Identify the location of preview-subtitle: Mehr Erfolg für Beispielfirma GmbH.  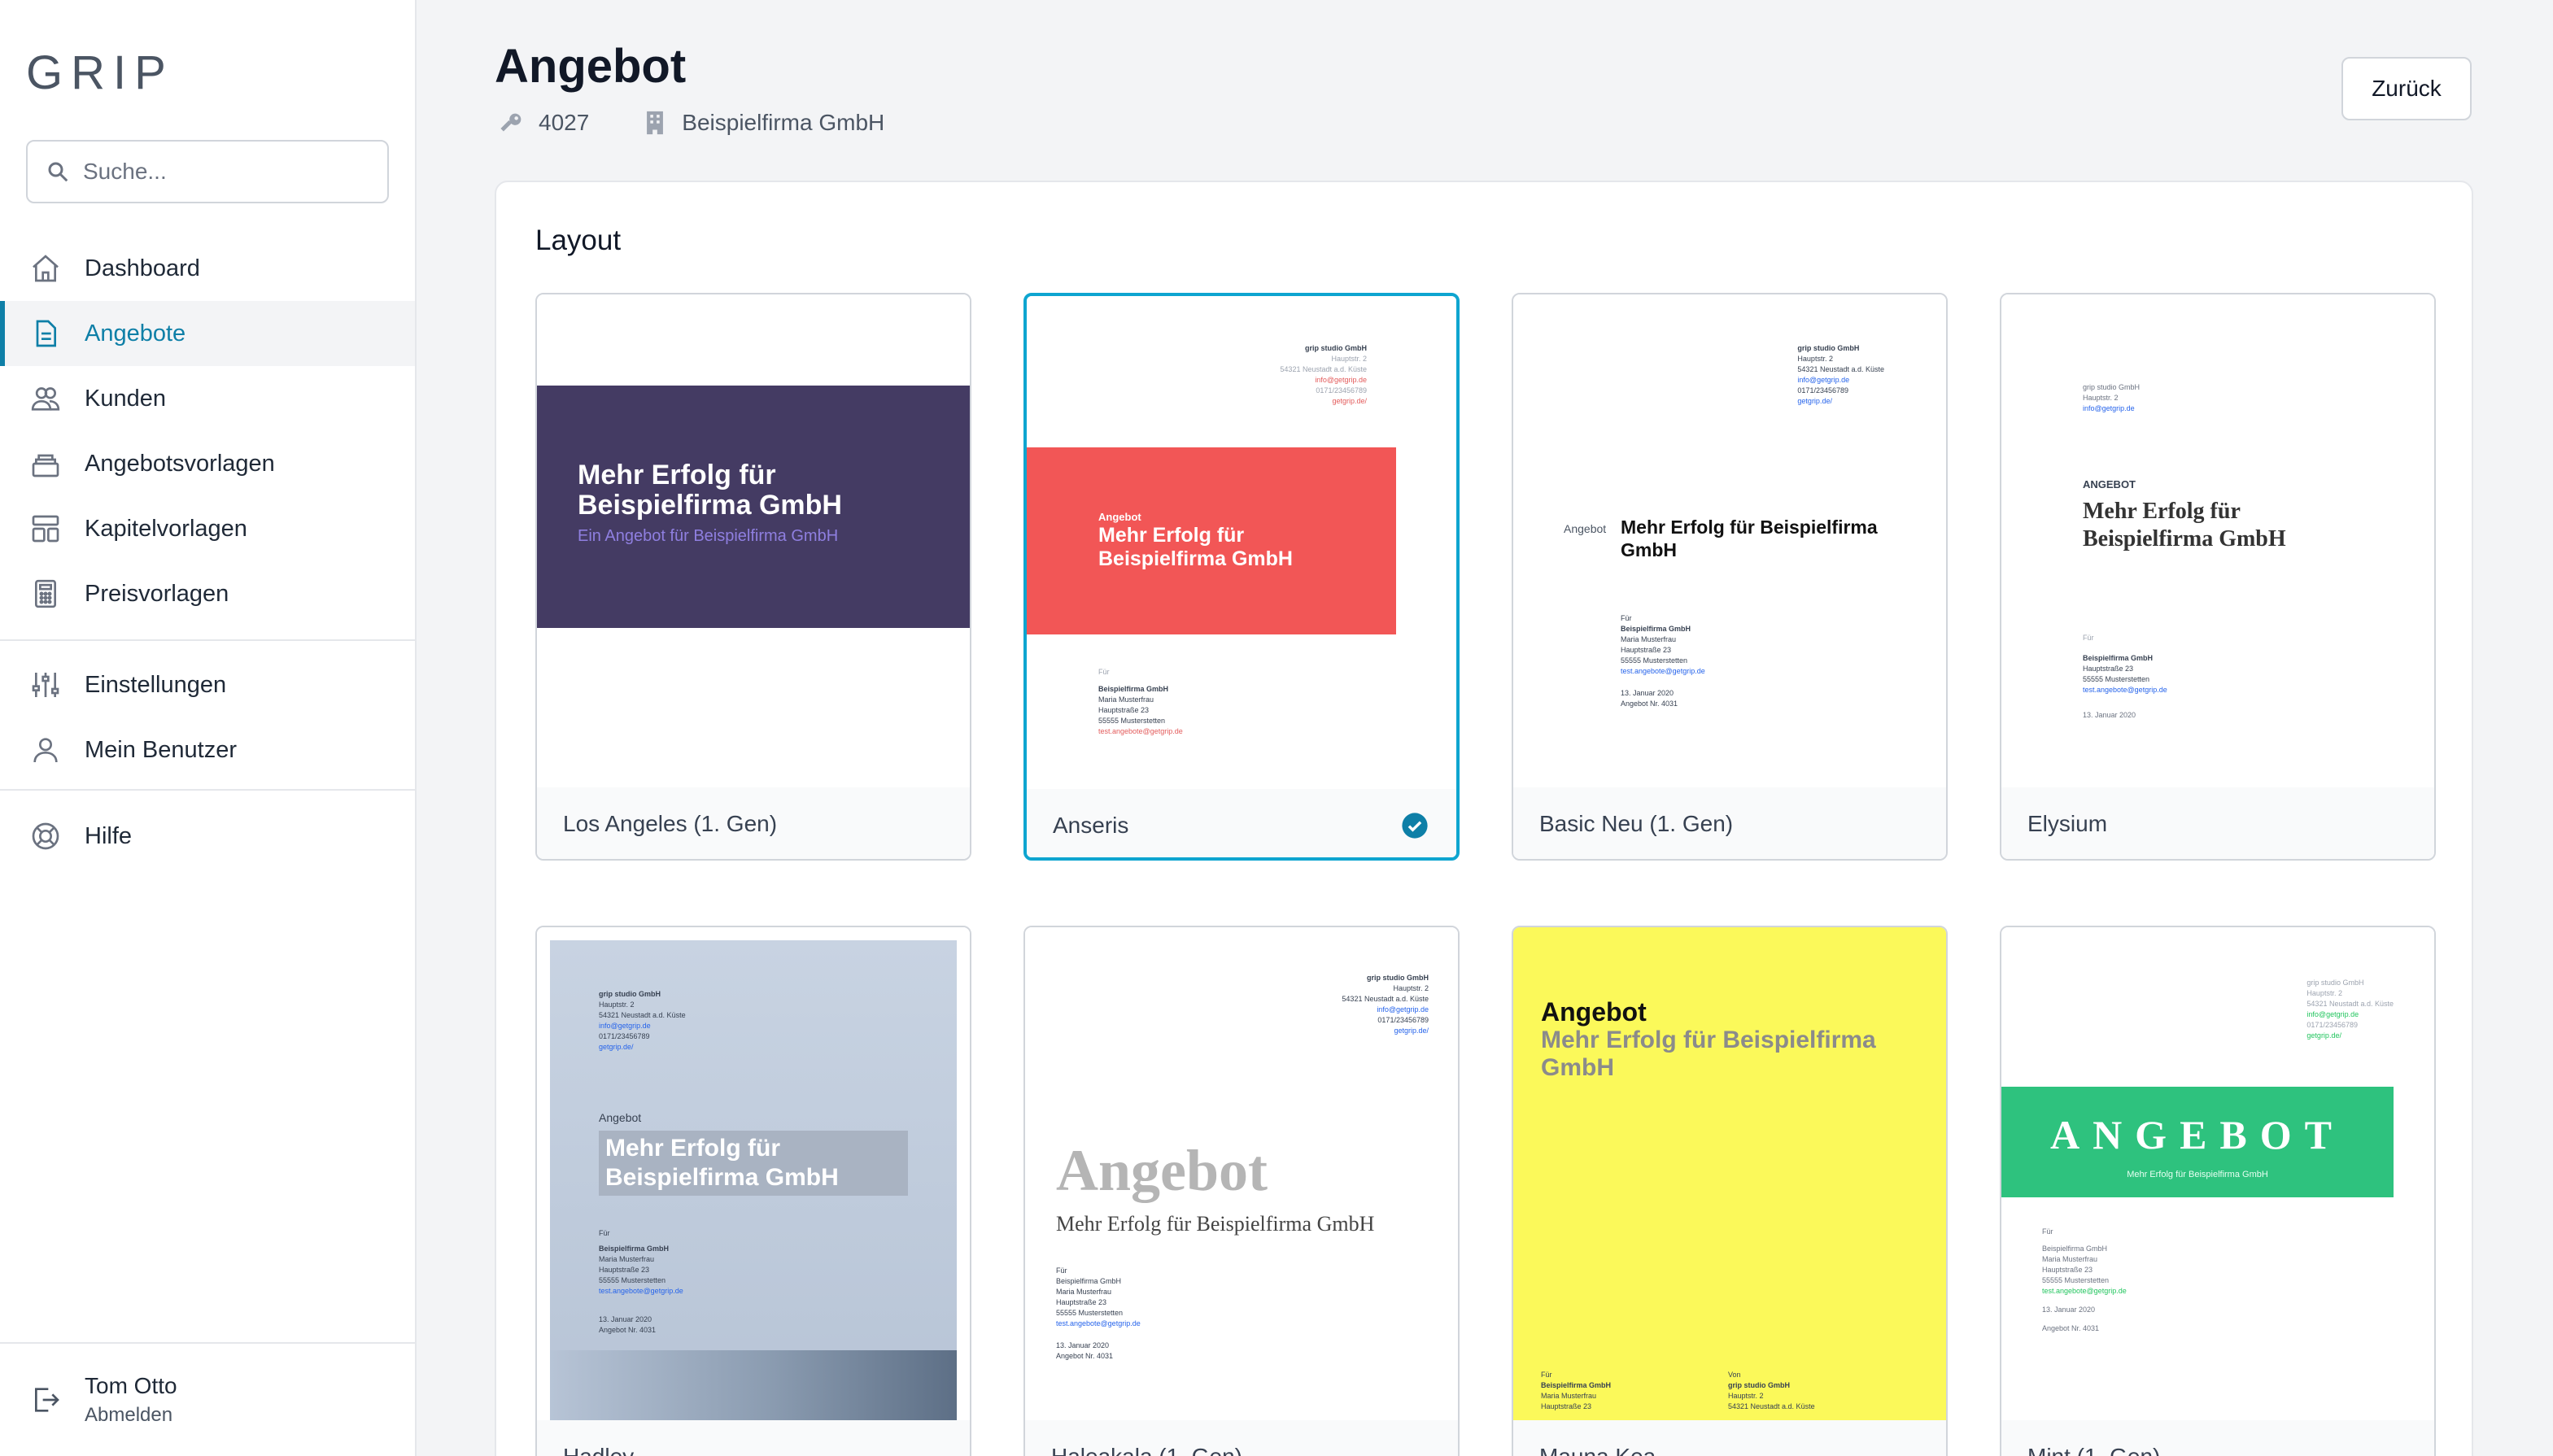
(2197, 1175).